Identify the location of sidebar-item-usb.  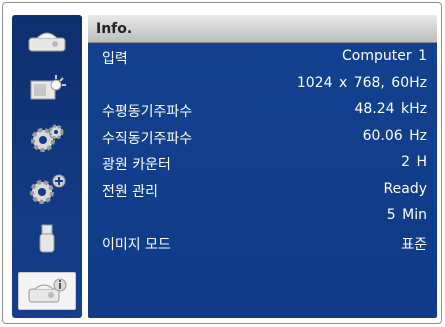
(47, 239).